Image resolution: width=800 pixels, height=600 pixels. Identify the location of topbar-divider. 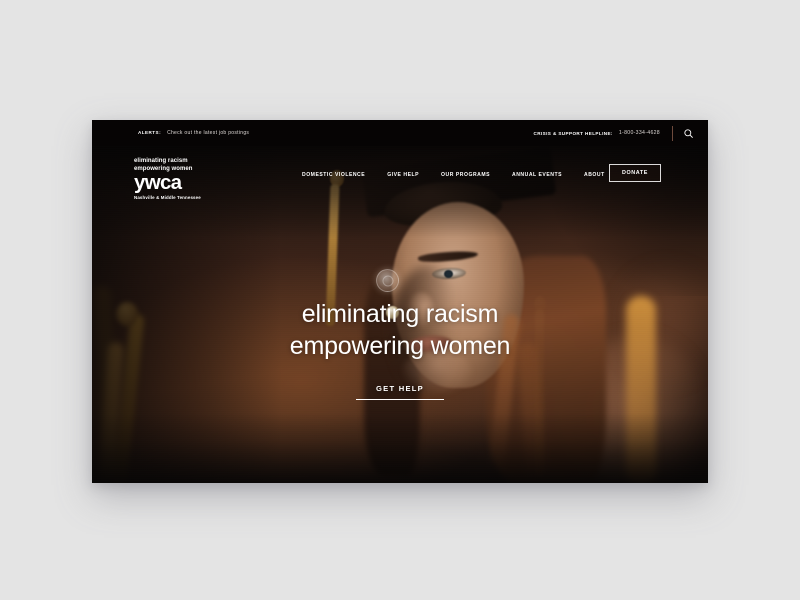
(672, 133).